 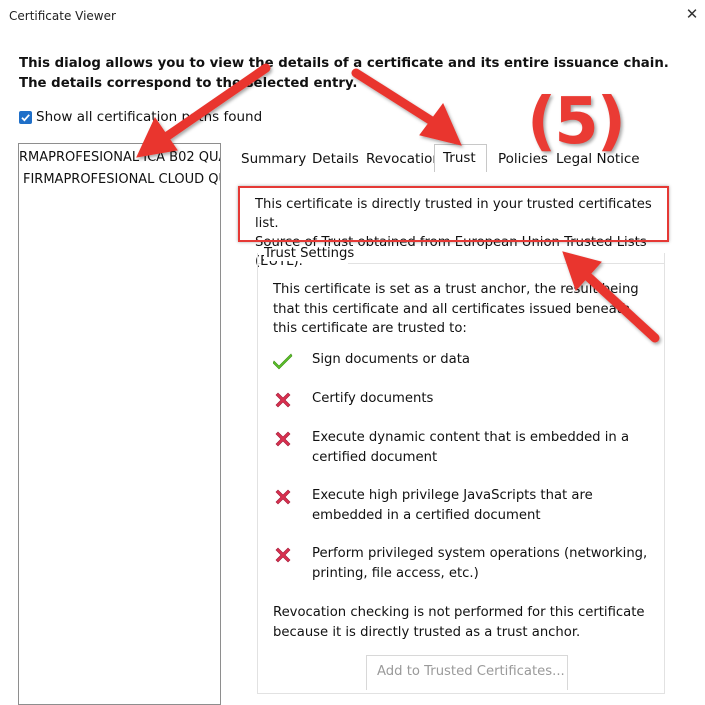 What do you see at coordinates (121, 179) in the screenshot?
I see `chain-item: FIRMAPROFESIONAL CLOUD QU` at bounding box center [121, 179].